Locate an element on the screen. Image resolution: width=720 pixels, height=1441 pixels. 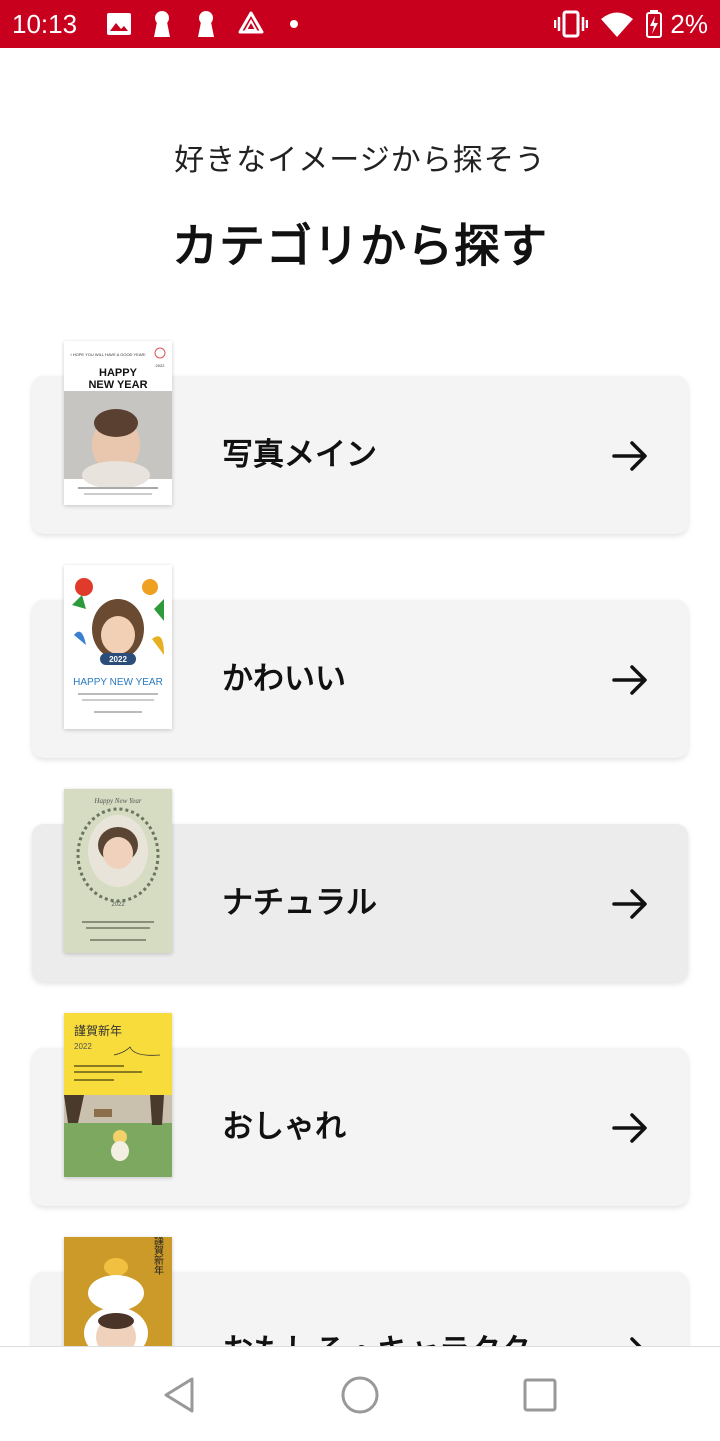
category-thumbnail: Happy New Year 2022 is located at coordinates (118, 871).